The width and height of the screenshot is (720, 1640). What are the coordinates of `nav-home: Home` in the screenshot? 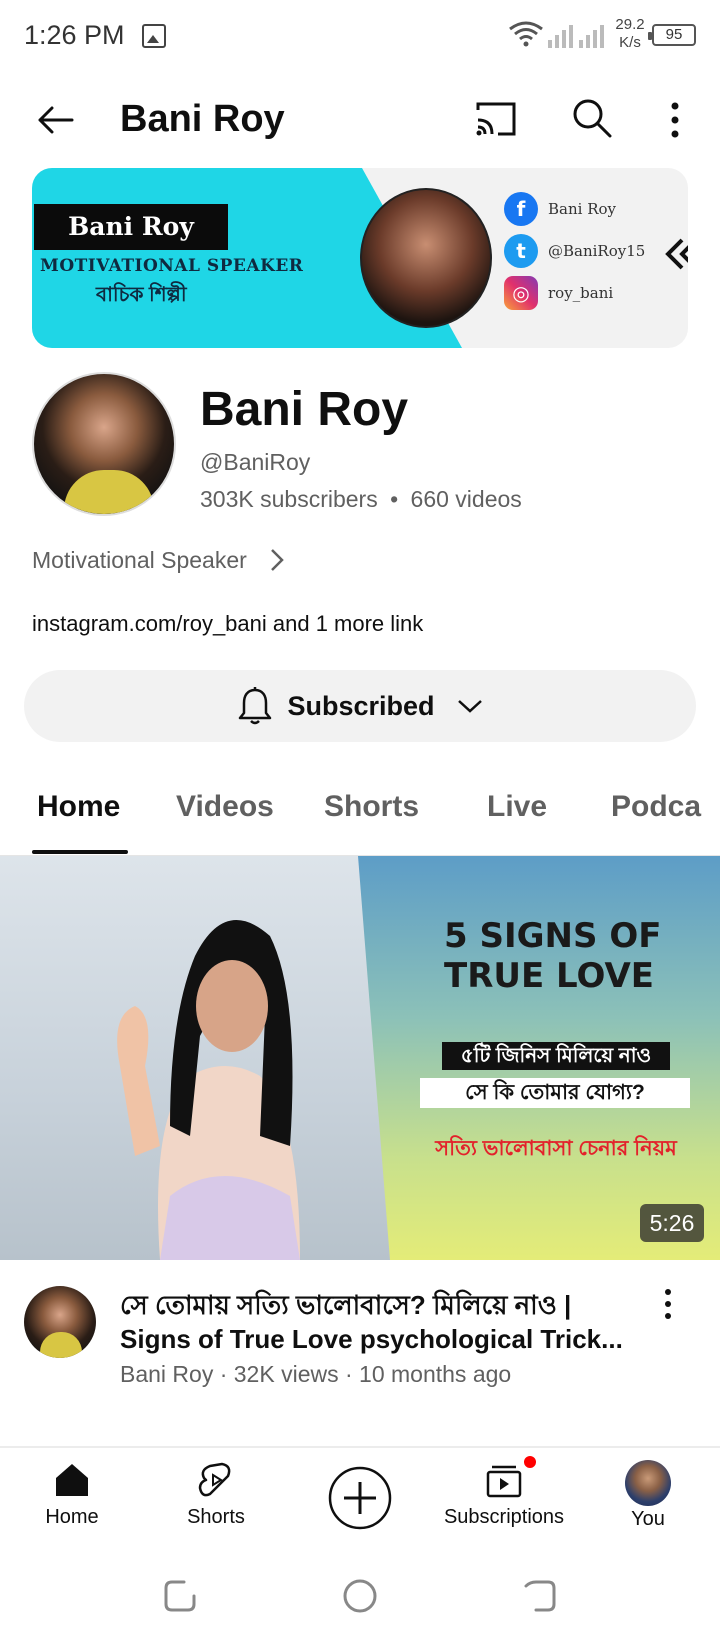 It's located at (72, 1494).